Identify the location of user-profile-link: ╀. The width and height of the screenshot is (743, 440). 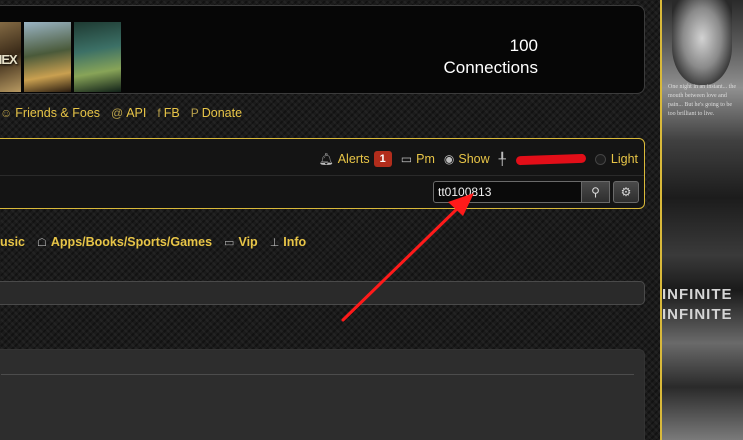
(542, 159).